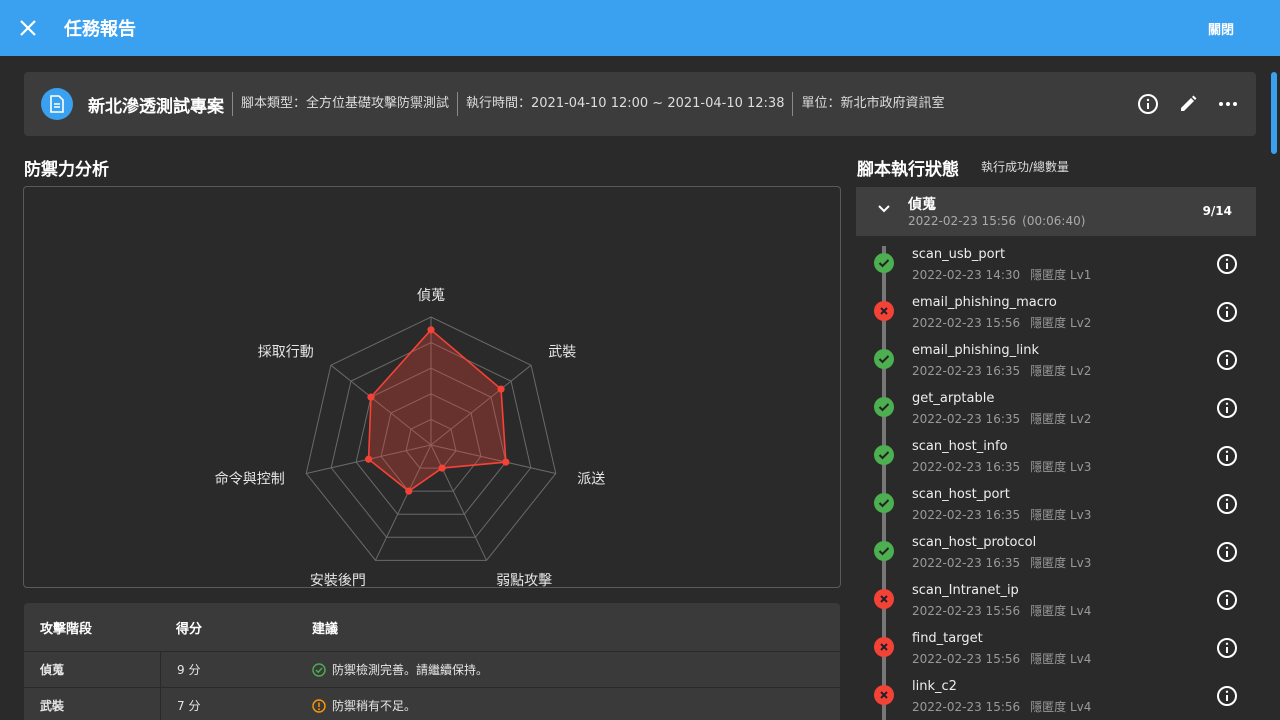 The width and height of the screenshot is (1280, 720). What do you see at coordinates (1001, 322) in the screenshot?
I see `task-meta: 2022-02-23 15:56 隱匿度 Lv2` at bounding box center [1001, 322].